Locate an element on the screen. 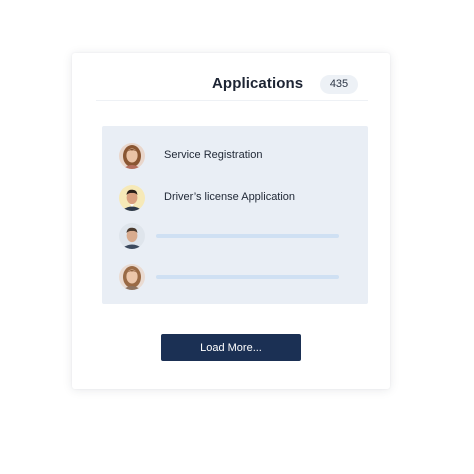  list-item: Driver’s license Application is located at coordinates (235, 198).